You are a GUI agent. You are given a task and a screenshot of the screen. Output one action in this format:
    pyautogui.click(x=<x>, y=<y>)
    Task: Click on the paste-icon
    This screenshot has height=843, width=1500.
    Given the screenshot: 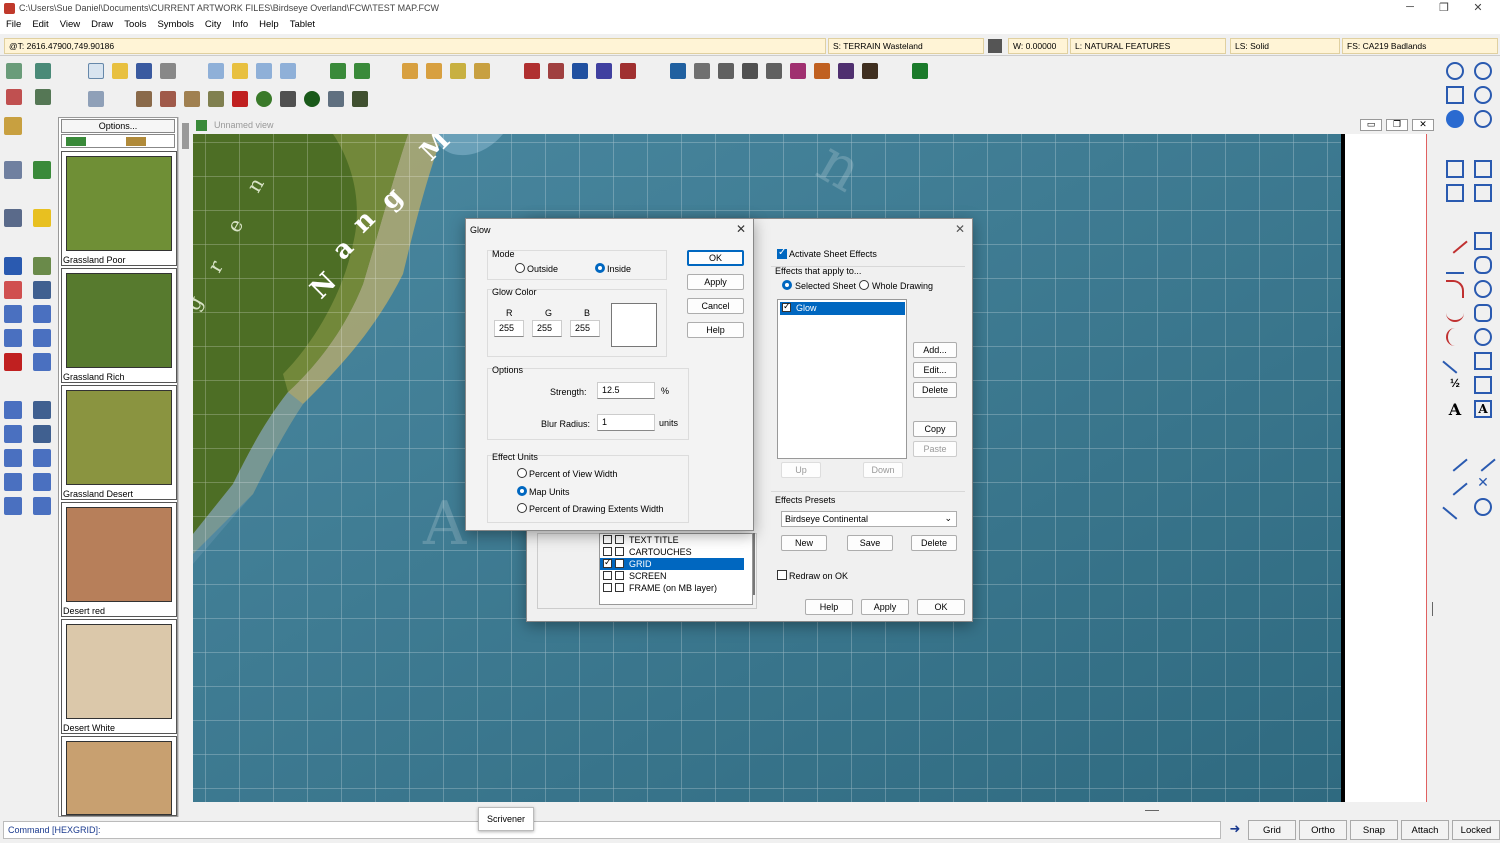 What is the action you would take?
    pyautogui.click(x=1455, y=193)
    